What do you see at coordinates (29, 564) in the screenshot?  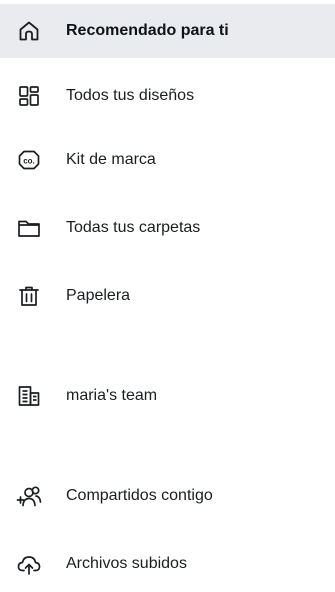 I see `cloud-upload-icon` at bounding box center [29, 564].